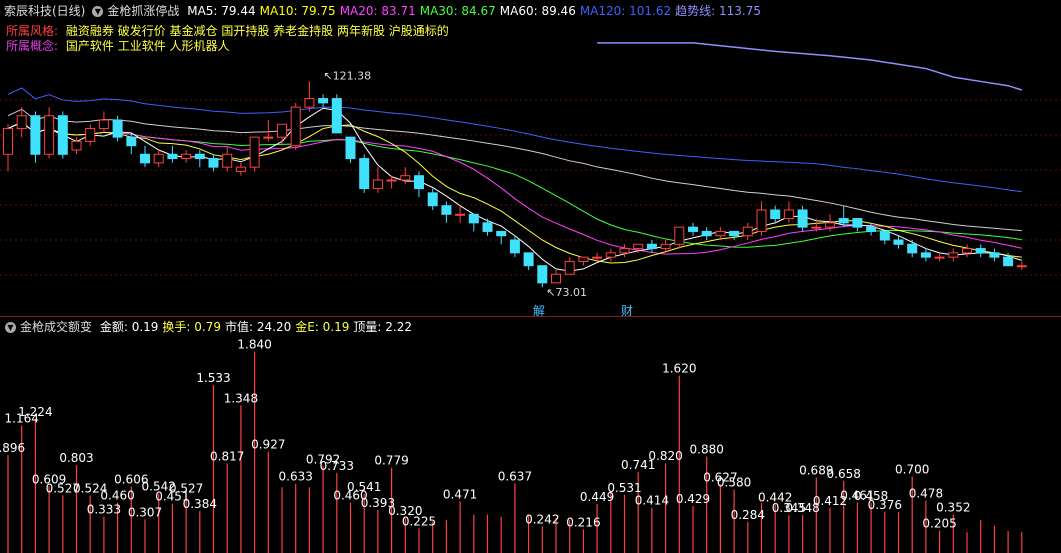  Describe the element at coordinates (652, 501) in the screenshot. I see `volume-data-label: 0.414` at that location.